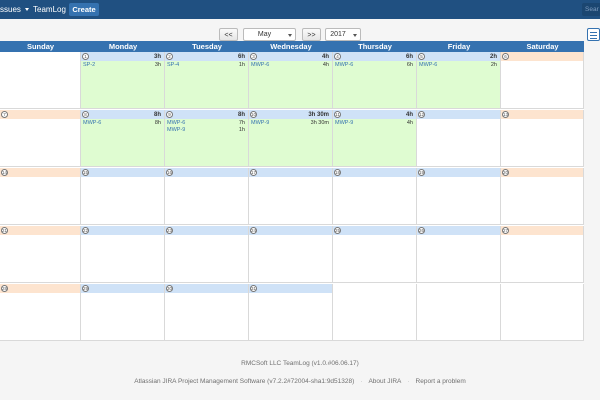 Image resolution: width=600 pixels, height=400 pixels. I want to click on day-number: 28, so click(4, 288).